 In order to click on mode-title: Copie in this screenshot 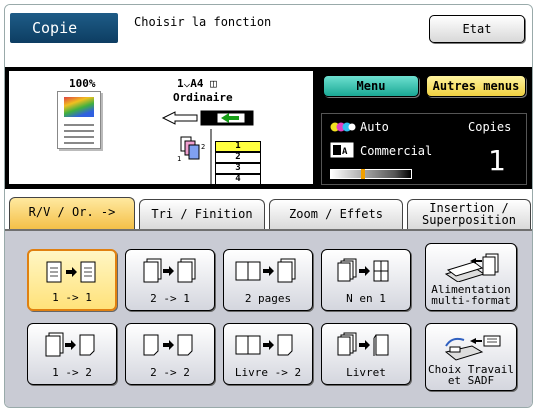, I will do `click(64, 28)`.